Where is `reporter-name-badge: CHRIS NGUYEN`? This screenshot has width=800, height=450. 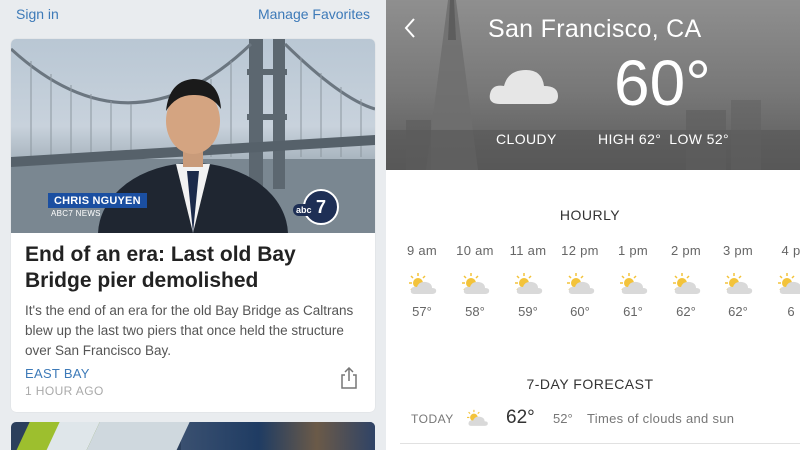 reporter-name-badge: CHRIS NGUYEN is located at coordinates (97, 200).